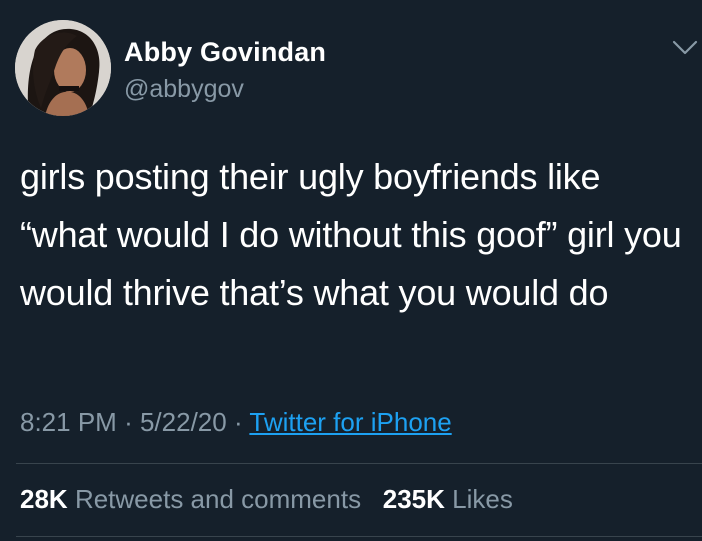  Describe the element at coordinates (350, 422) in the screenshot. I see `tweet-source-link: Twitter for iPhone` at that location.